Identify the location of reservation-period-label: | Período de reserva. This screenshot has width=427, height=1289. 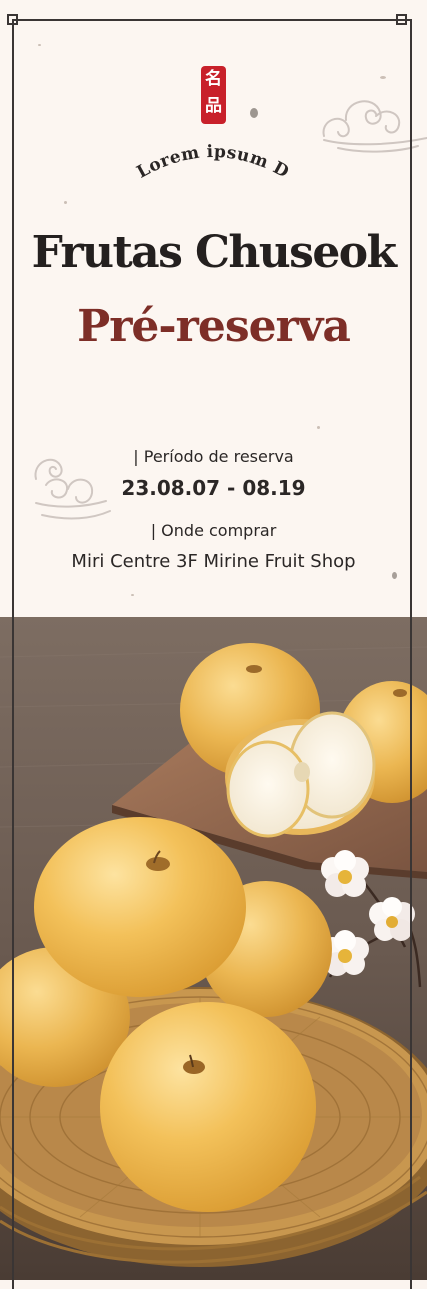
(213, 456).